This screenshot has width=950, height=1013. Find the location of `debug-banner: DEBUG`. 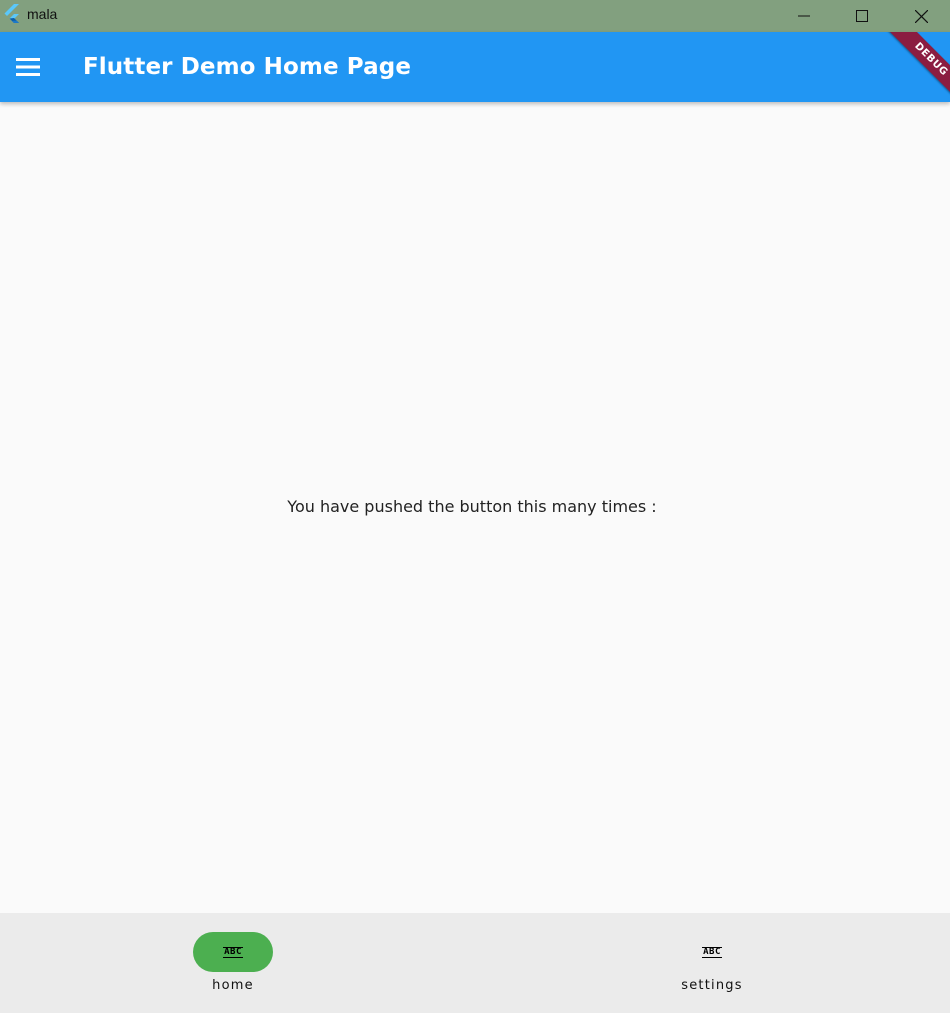

debug-banner: DEBUG is located at coordinates (914, 67).